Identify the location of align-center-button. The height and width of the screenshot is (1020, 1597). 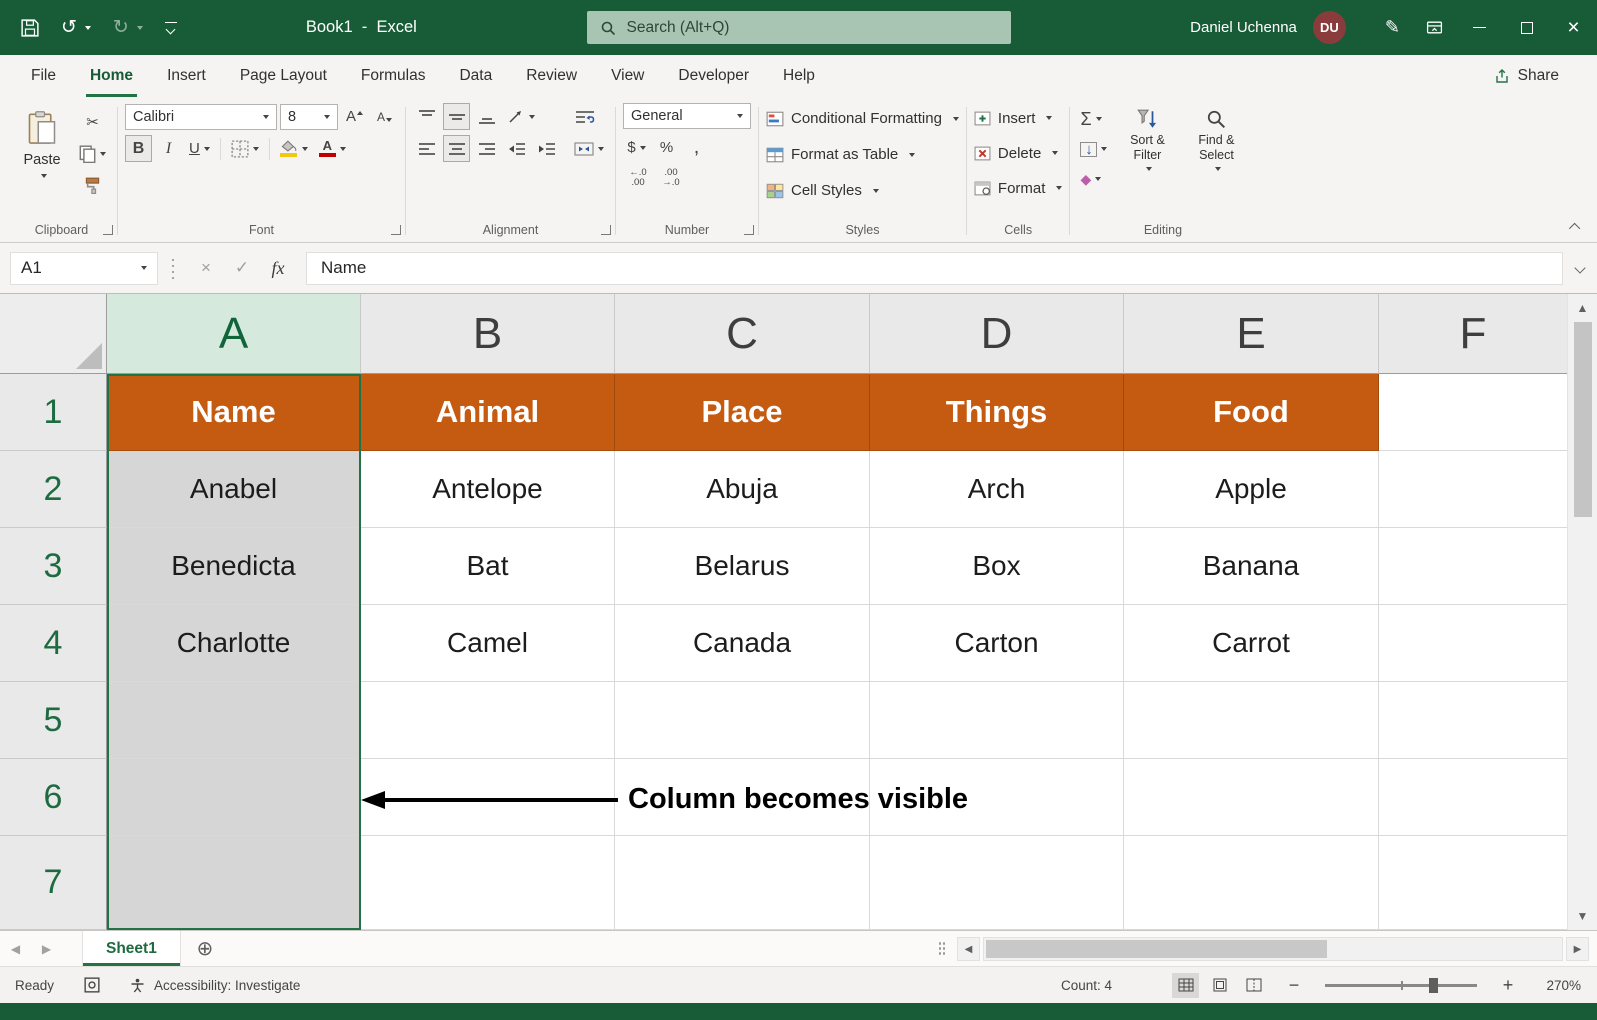
(456, 148).